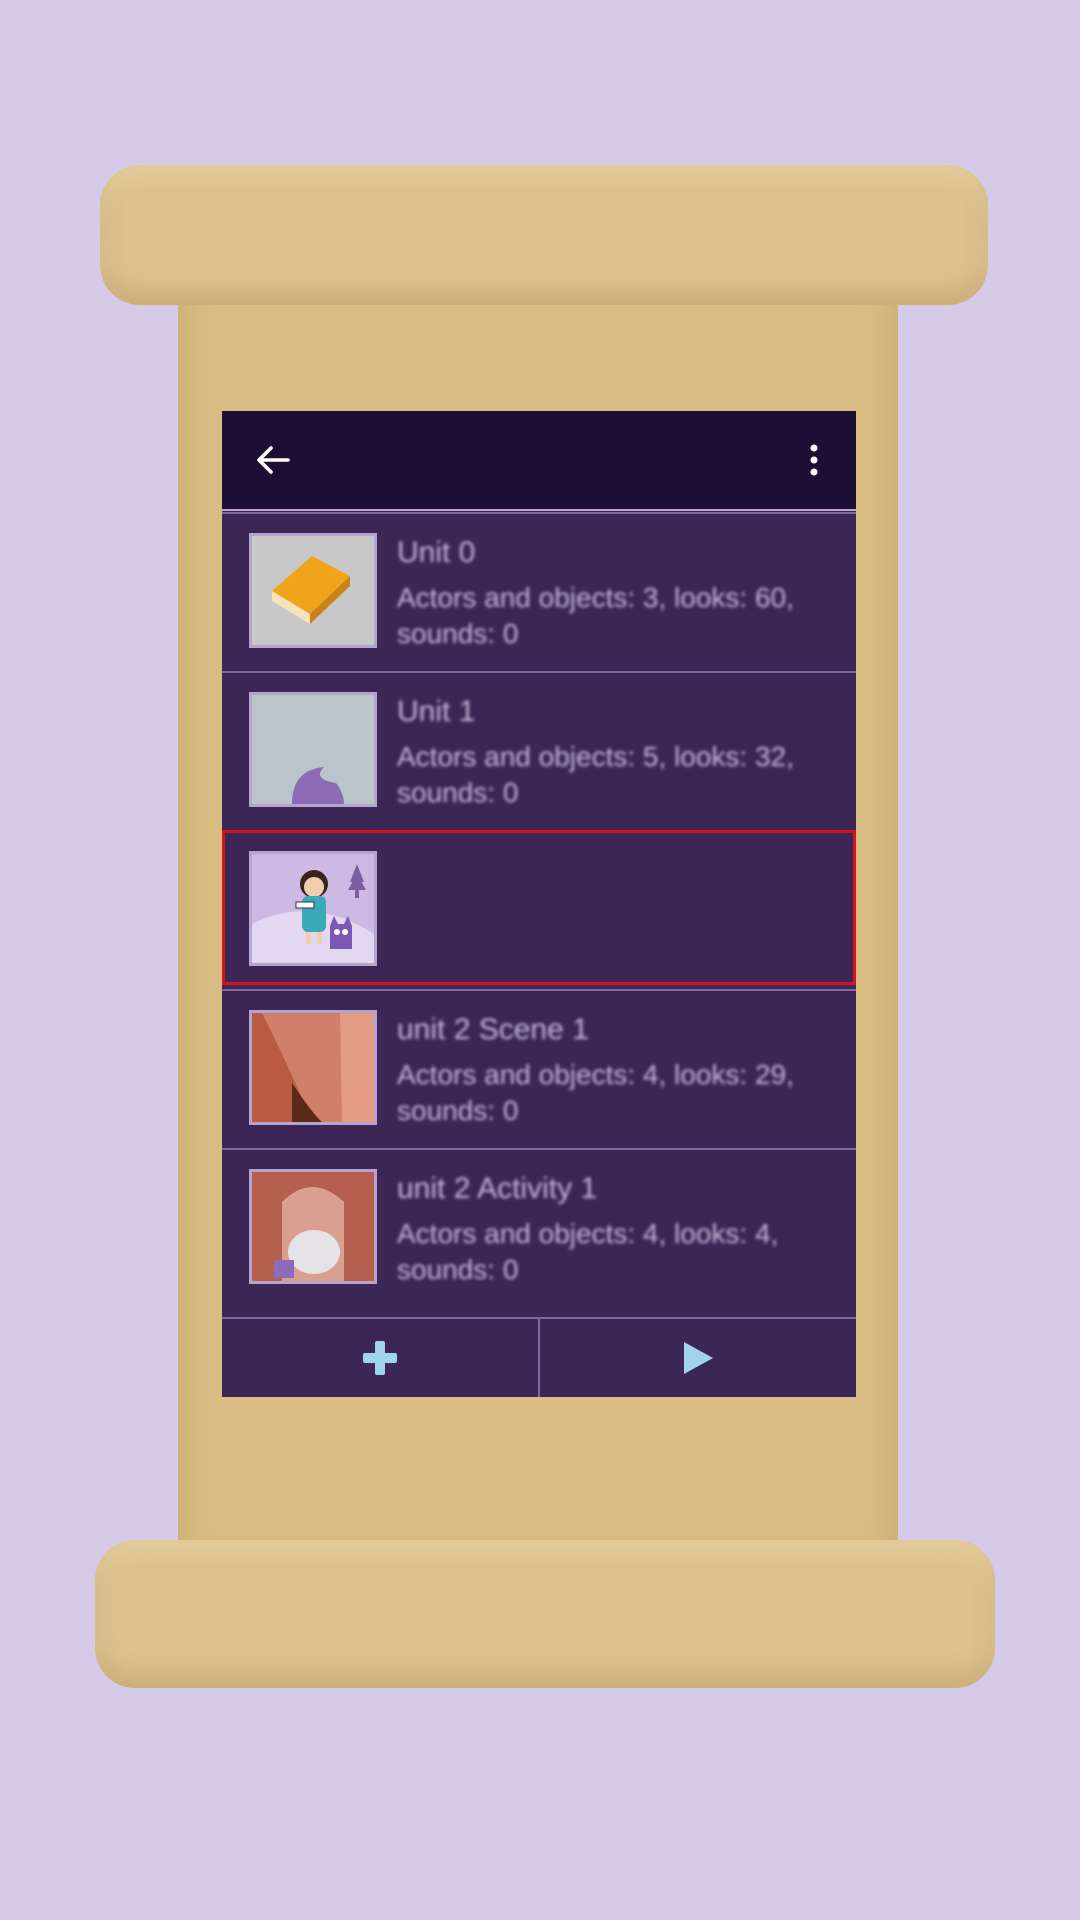  I want to click on scene-title: Unit 1, so click(436, 711).